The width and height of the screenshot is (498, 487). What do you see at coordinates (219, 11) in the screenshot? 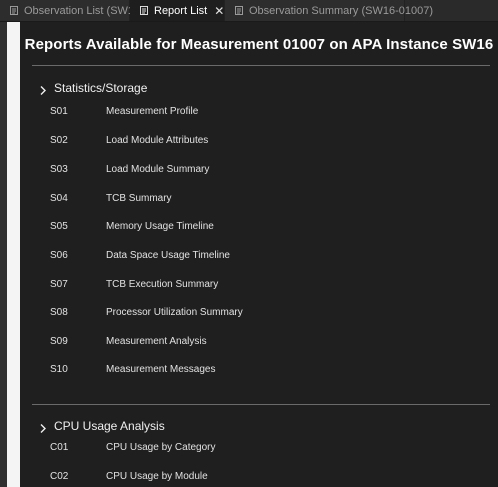
I see `close-icon: ✕` at bounding box center [219, 11].